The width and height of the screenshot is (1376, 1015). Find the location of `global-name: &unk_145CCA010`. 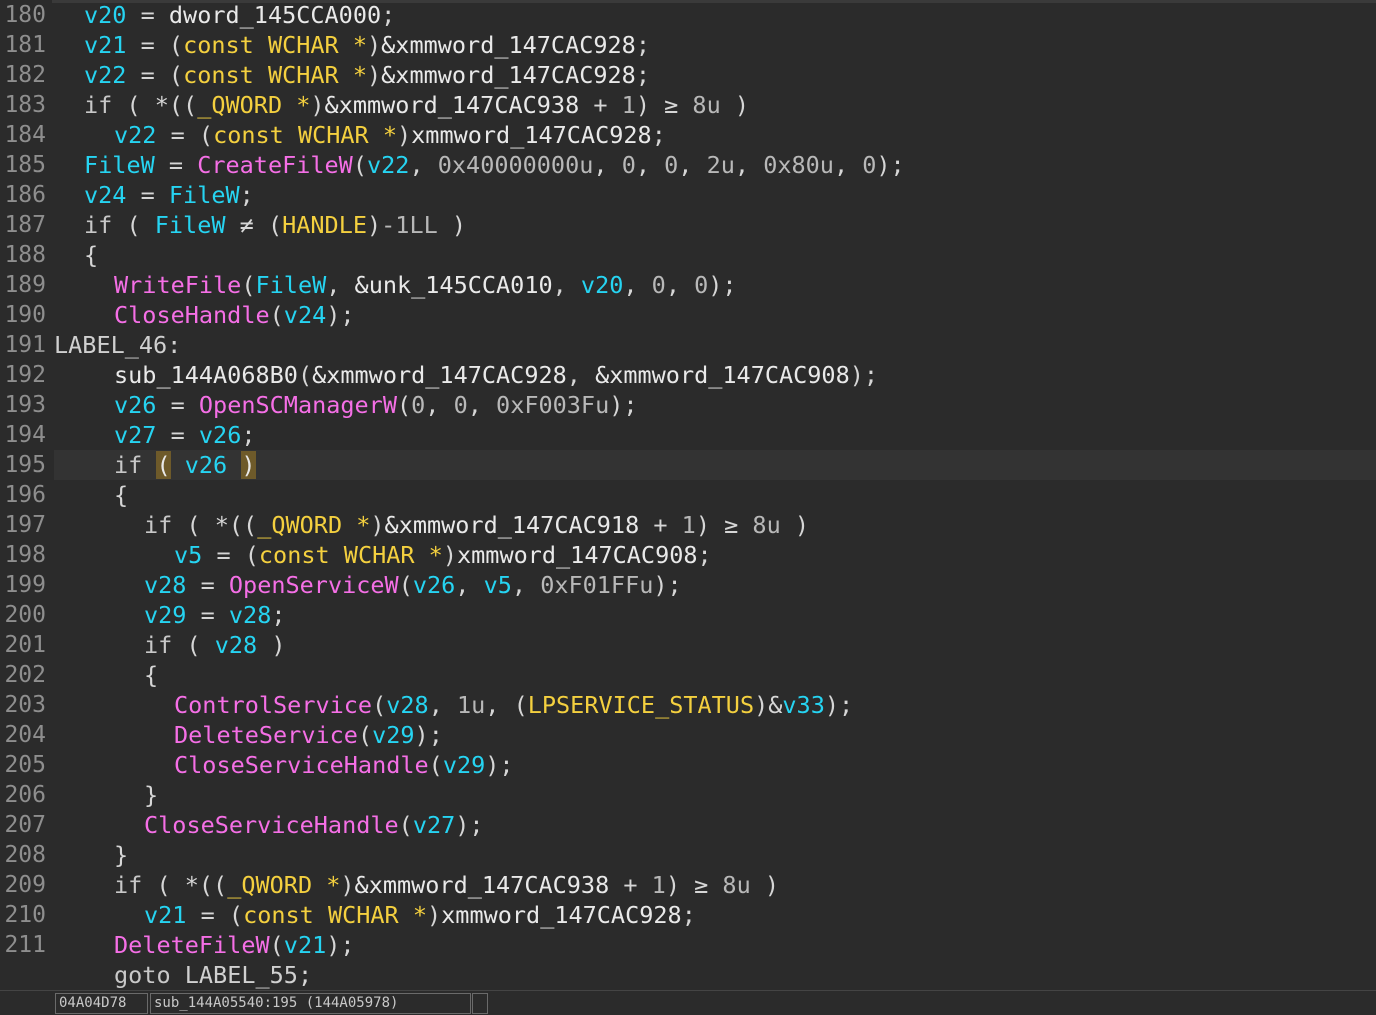

global-name: &unk_145CCA010 is located at coordinates (454, 285).